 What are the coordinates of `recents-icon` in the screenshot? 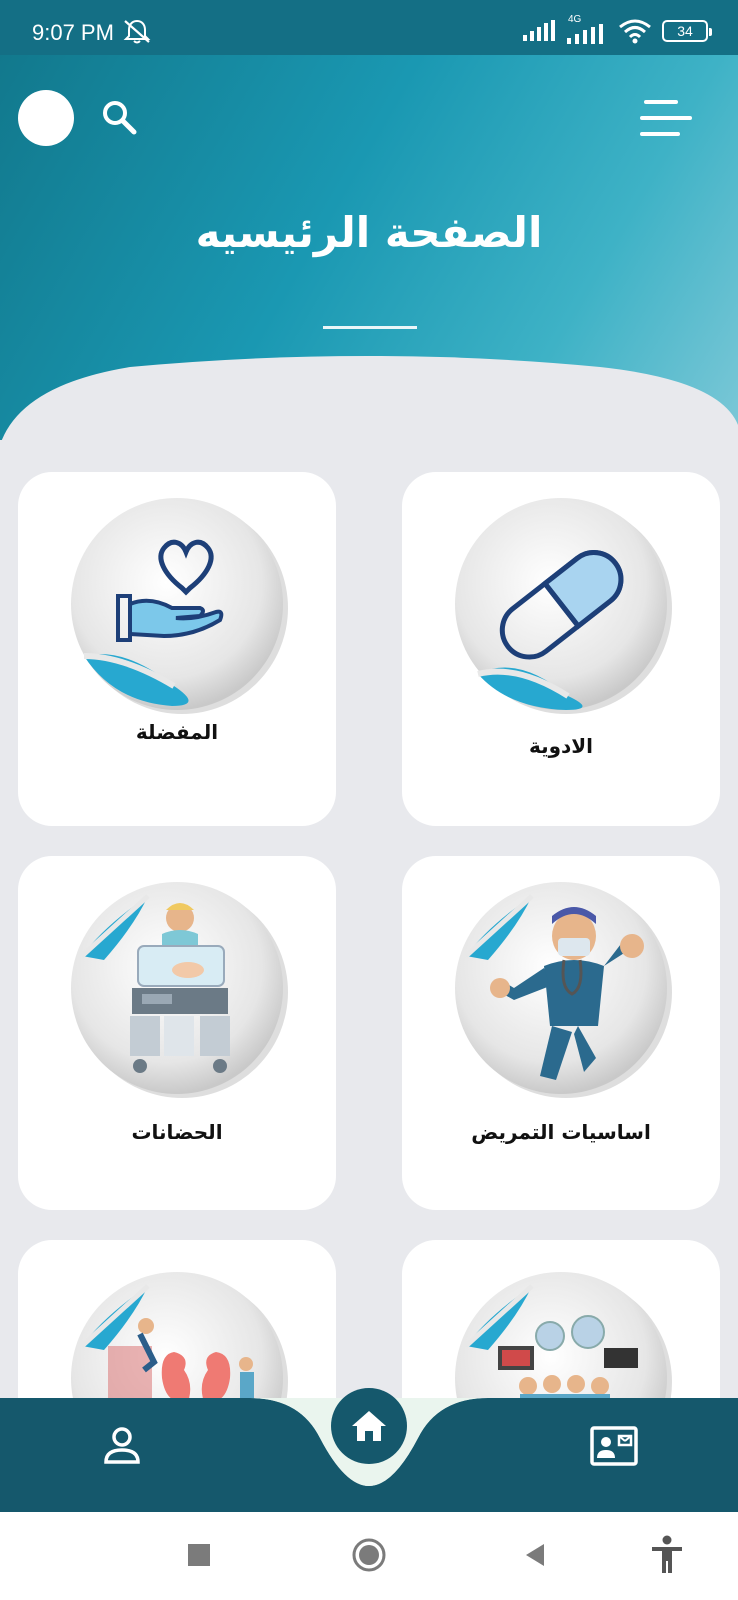 It's located at (199, 1555).